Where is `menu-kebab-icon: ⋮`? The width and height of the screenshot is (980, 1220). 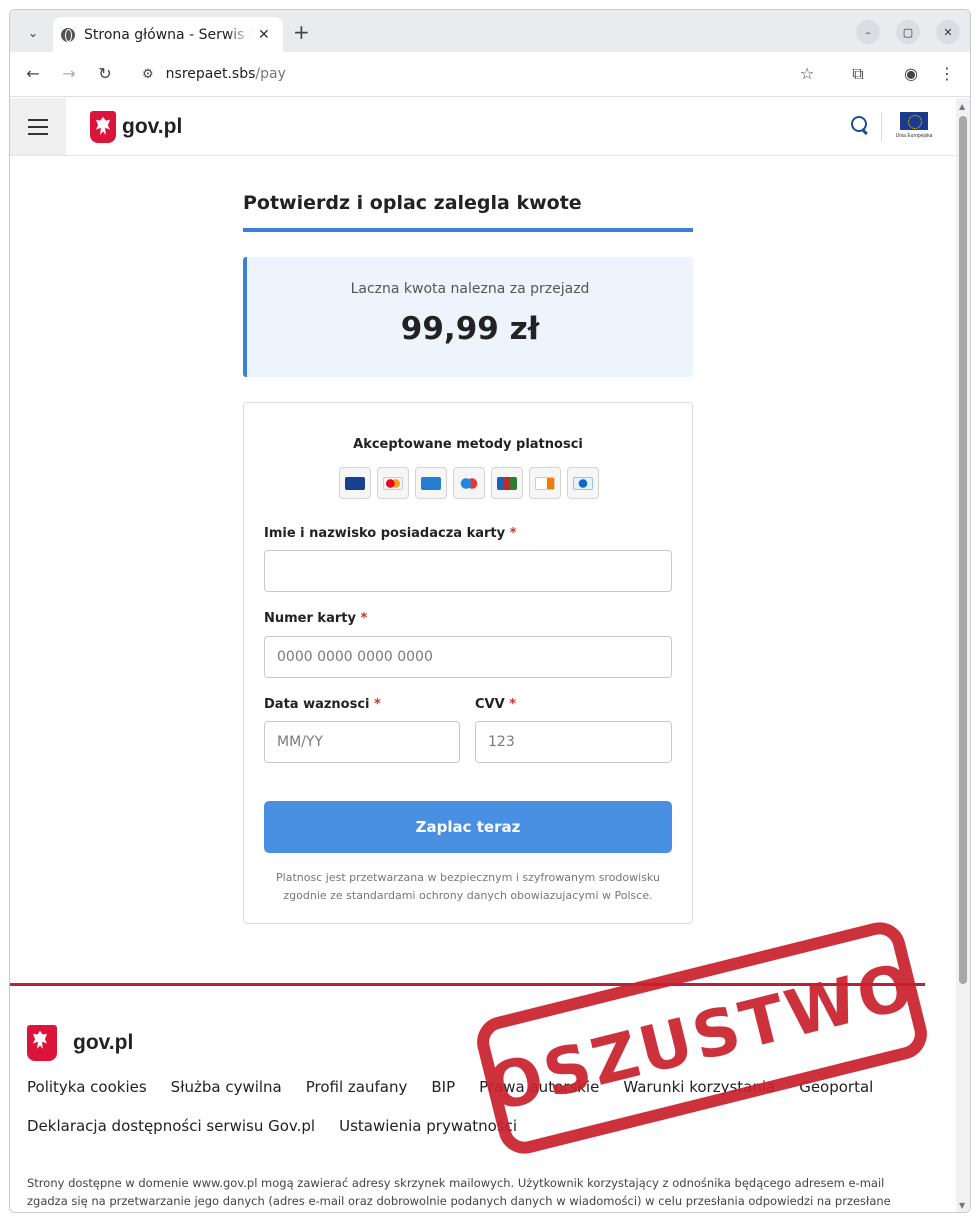
menu-kebab-icon: ⋮ is located at coordinates (947, 73).